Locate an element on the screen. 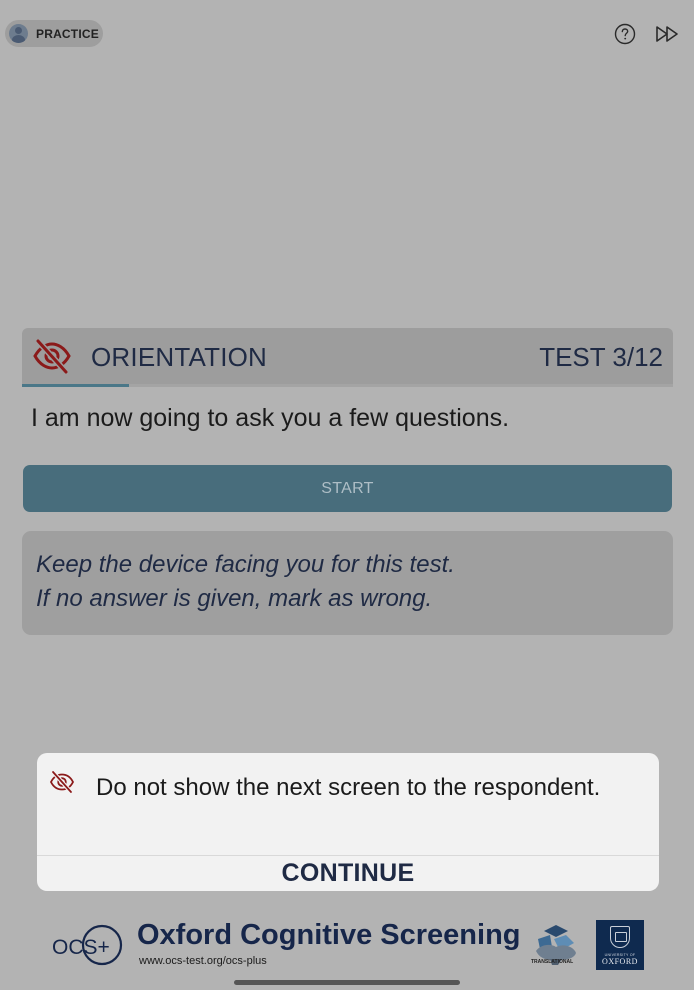 This screenshot has height=990, width=694. top-bar: PRACTICE is located at coordinates (347, 33).